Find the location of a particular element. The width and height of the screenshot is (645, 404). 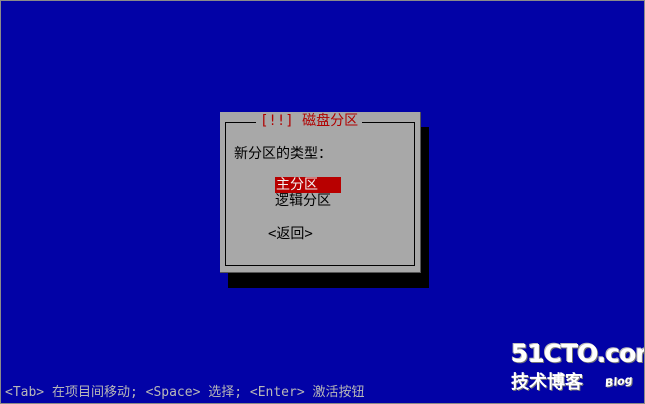

option-logical-partition: 逻辑分区 is located at coordinates (303, 201).